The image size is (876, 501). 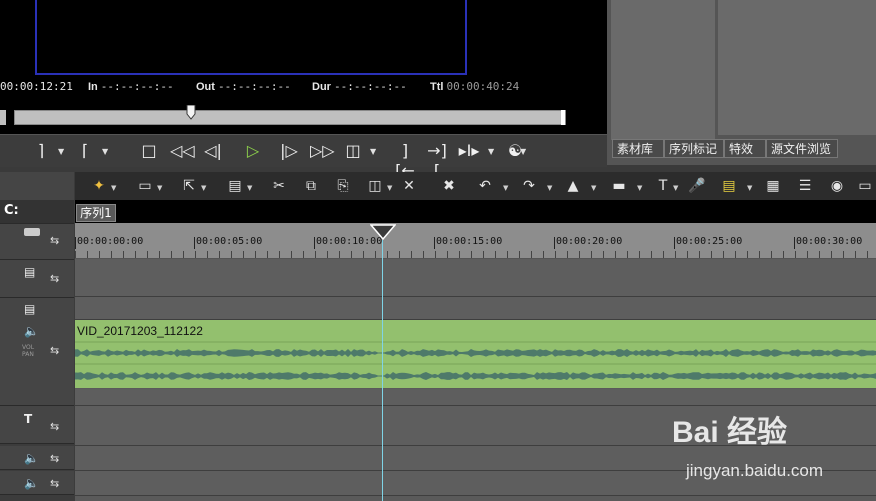 What do you see at coordinates (85, 151) in the screenshot?
I see `mark-out-icon: ⌈` at bounding box center [85, 151].